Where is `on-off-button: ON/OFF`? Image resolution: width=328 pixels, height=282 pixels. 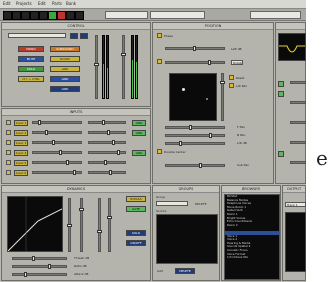 on-off-button: ON/OFF is located at coordinates (136, 243).